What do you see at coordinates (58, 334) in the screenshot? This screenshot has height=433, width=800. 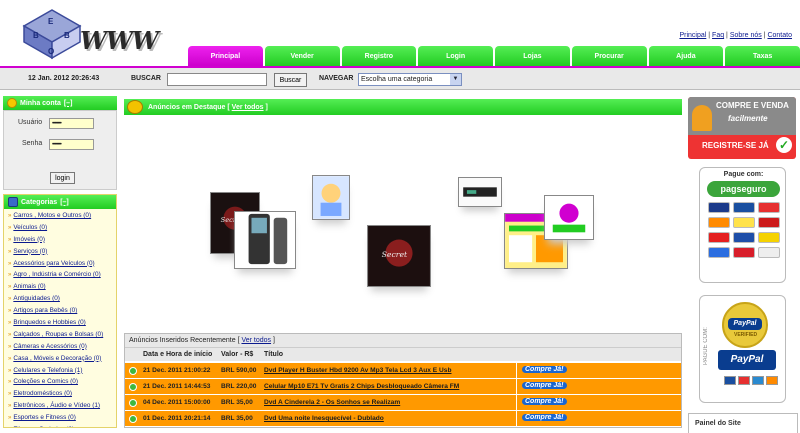 I see `category-link: Calçados , Roupas e Bolsas (0)` at bounding box center [58, 334].